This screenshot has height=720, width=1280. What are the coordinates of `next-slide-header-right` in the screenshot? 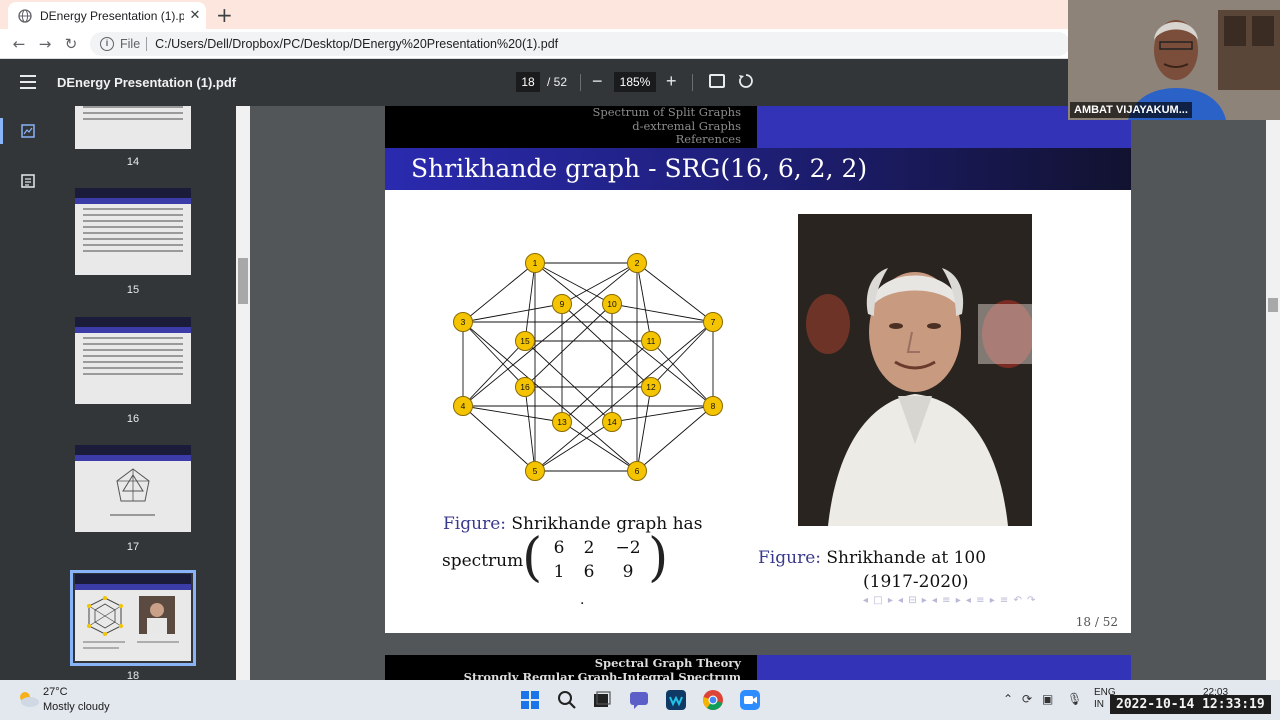 It's located at (944, 667).